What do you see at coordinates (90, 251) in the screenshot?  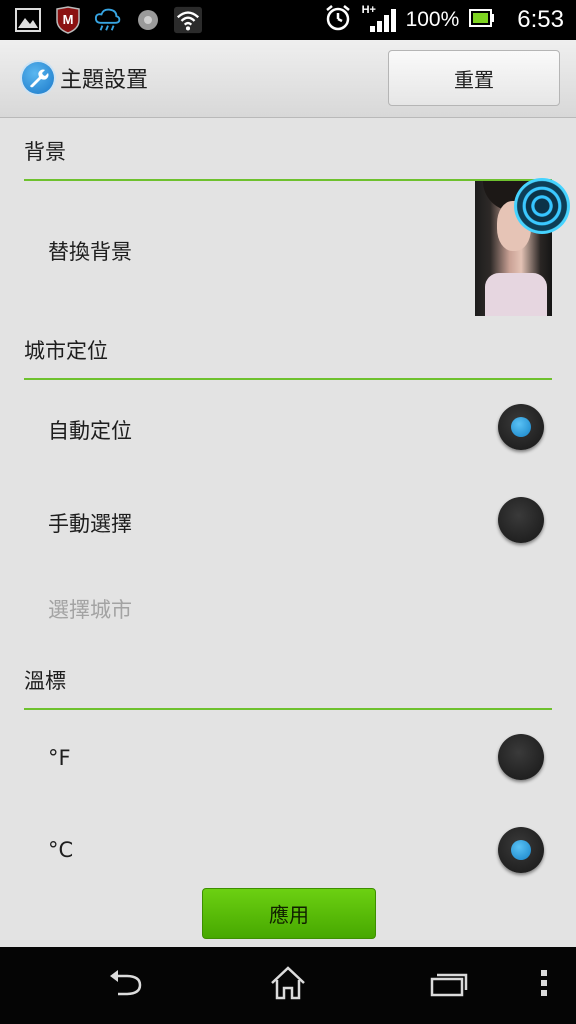 I see `replace-background-label: 替換背景` at bounding box center [90, 251].